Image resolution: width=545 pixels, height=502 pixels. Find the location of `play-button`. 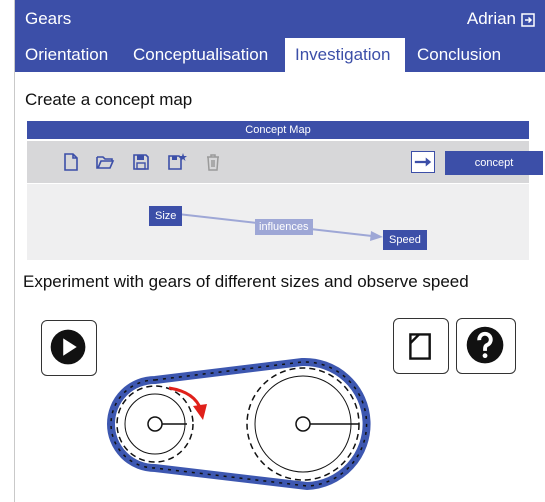

play-button is located at coordinates (69, 348).